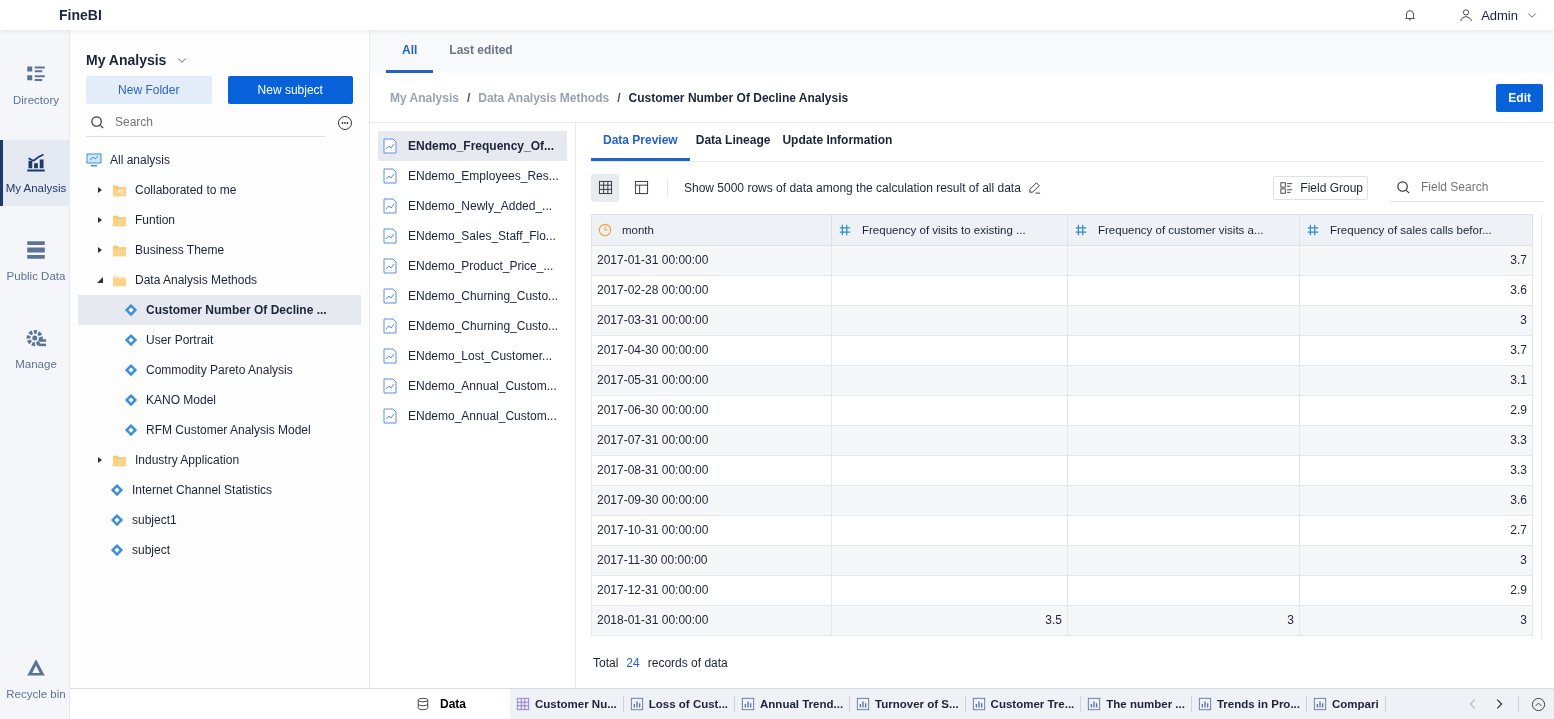 Image resolution: width=1554 pixels, height=719 pixels. Describe the element at coordinates (852, 187) in the screenshot. I see `info-text: Show 5000 rows of data among the calculation result of all data` at that location.